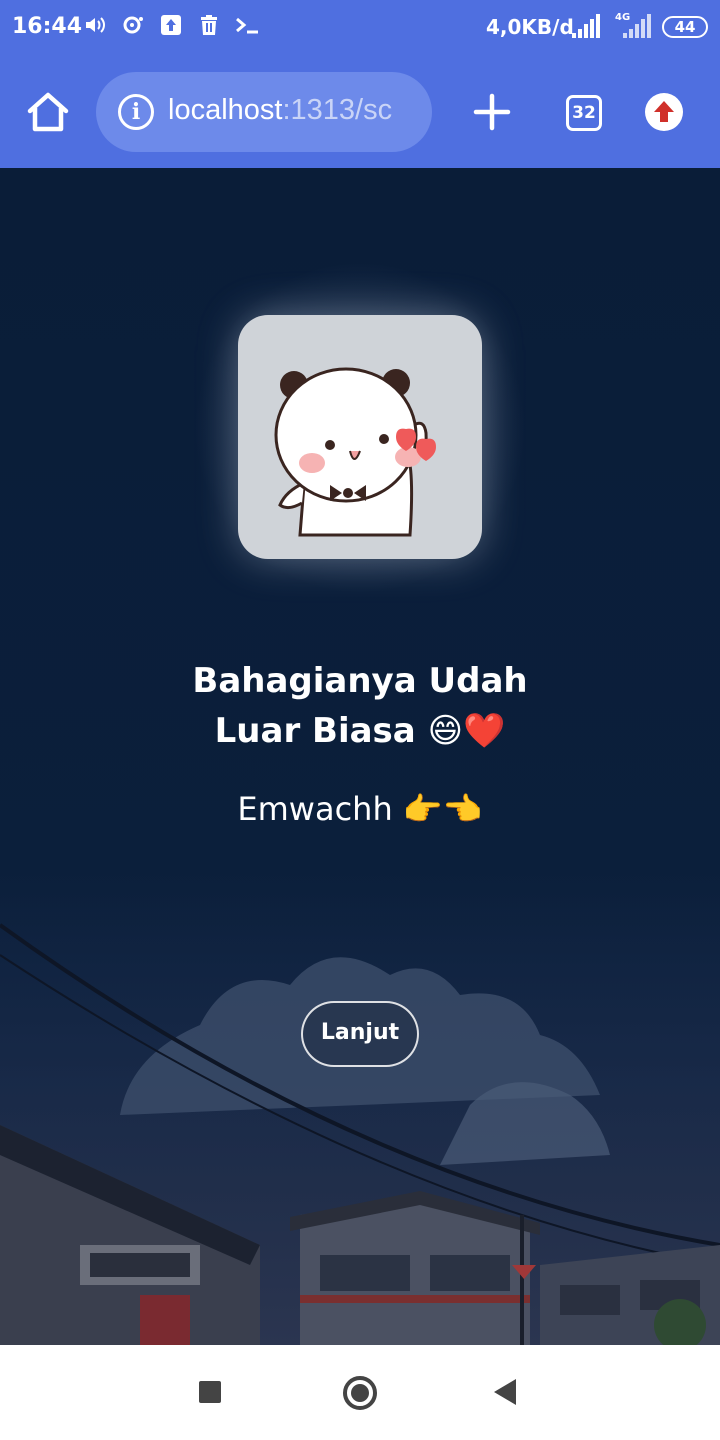 This screenshot has width=720, height=1440. What do you see at coordinates (584, 113) in the screenshot?
I see `tab-switcher-button: 32` at bounding box center [584, 113].